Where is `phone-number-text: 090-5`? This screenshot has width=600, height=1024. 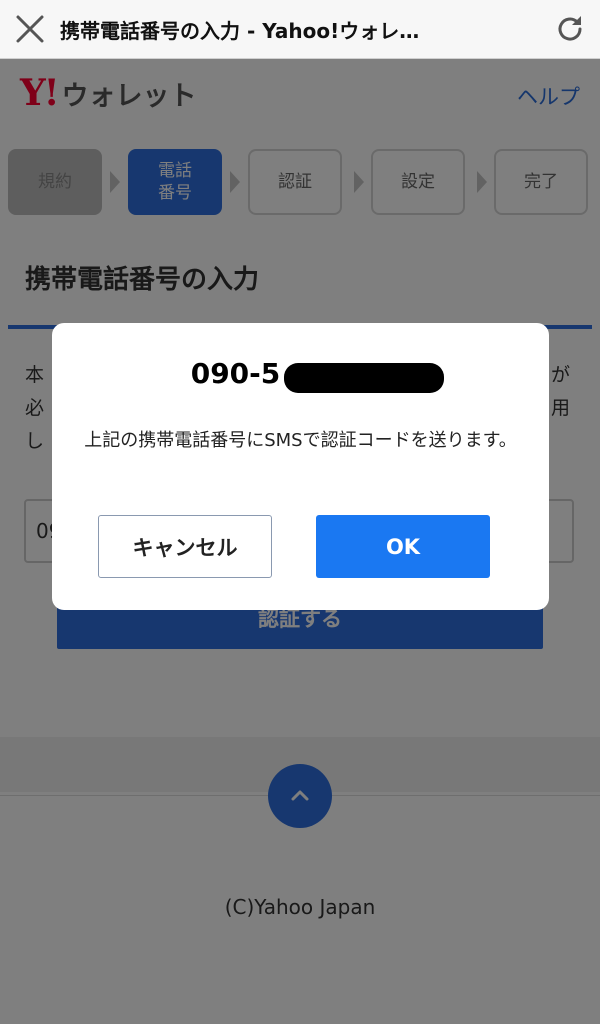
phone-number-text: 090-5 is located at coordinates (235, 373).